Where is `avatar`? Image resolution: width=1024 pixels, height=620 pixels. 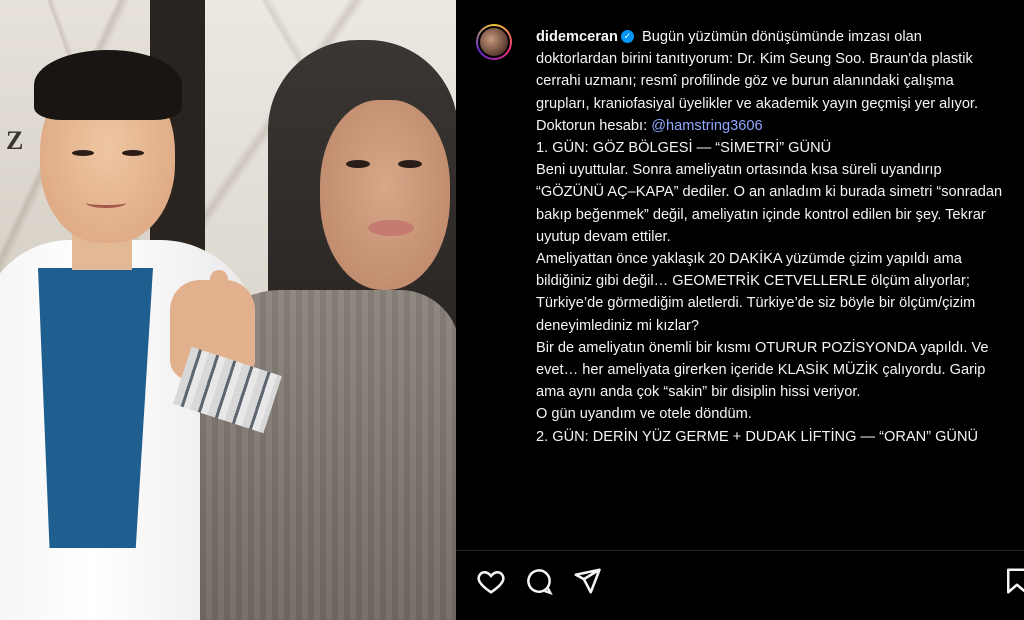
avatar is located at coordinates (494, 42).